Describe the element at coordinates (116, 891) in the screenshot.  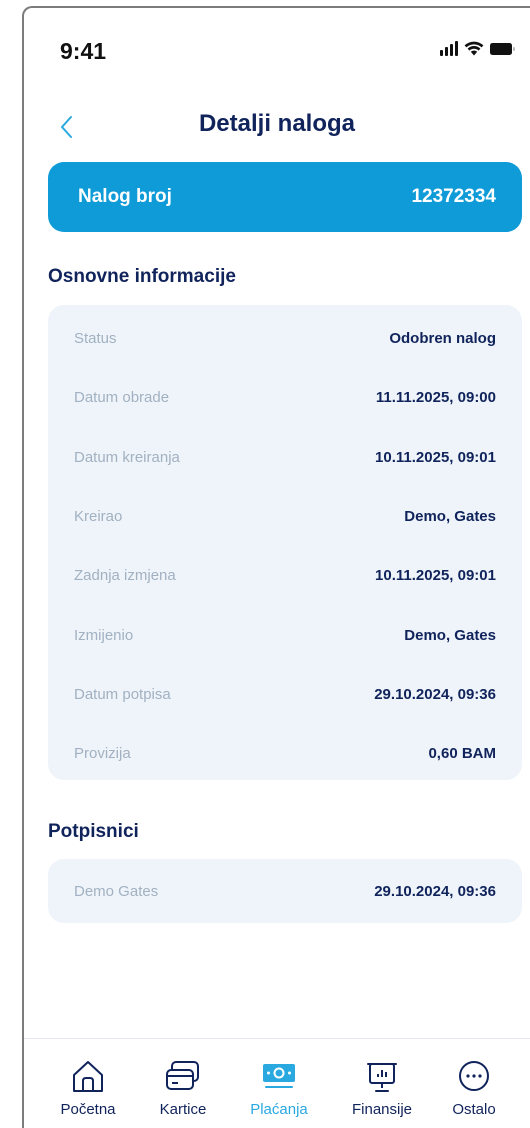
I see `signer-name: Demo Gates` at that location.